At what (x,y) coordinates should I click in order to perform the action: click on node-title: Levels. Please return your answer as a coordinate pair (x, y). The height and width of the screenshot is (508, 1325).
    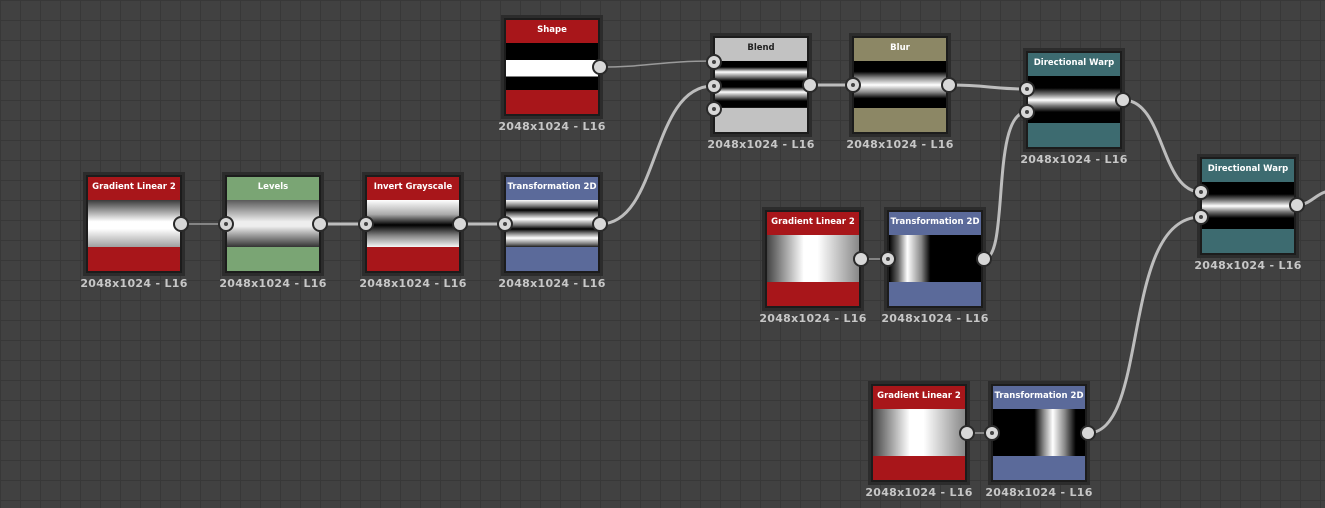
    Looking at the image, I should click on (273, 188).